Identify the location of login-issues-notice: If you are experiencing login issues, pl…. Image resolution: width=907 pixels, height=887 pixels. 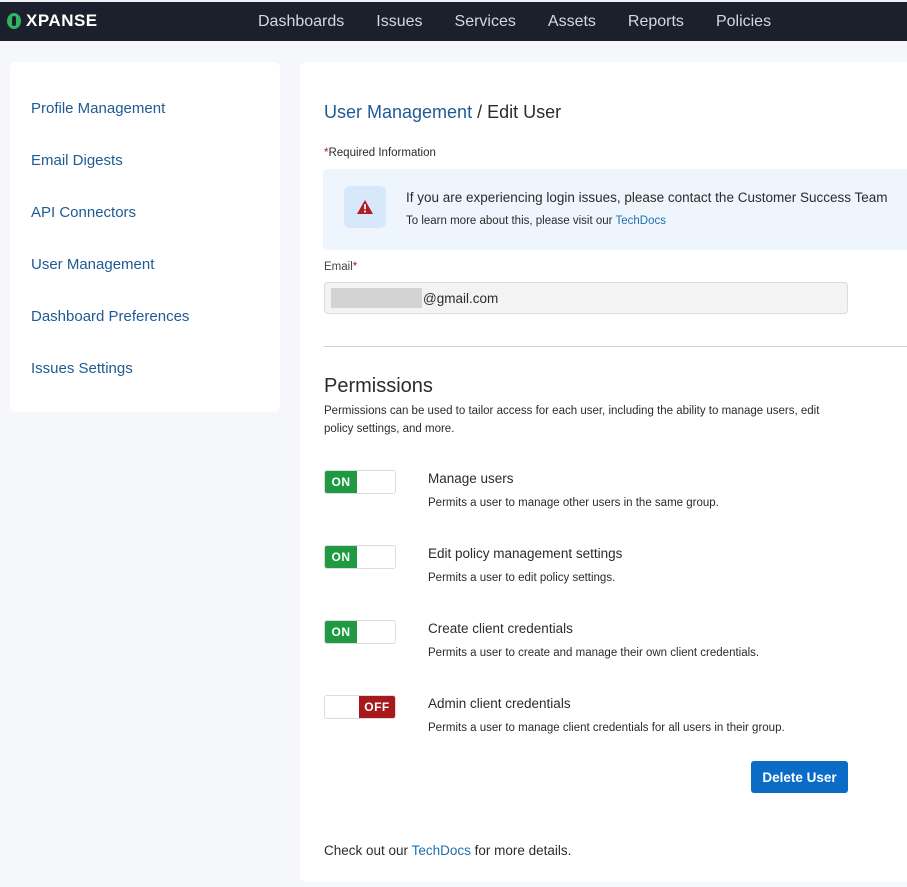
(615, 209).